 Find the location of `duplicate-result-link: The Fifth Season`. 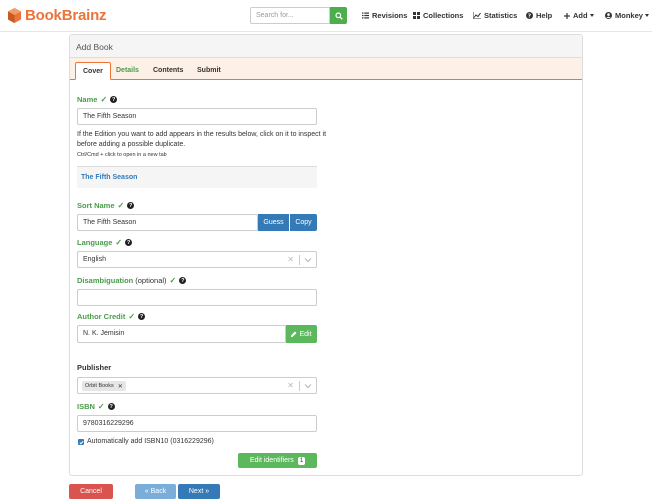

duplicate-result-link: The Fifth Season is located at coordinates (197, 177).